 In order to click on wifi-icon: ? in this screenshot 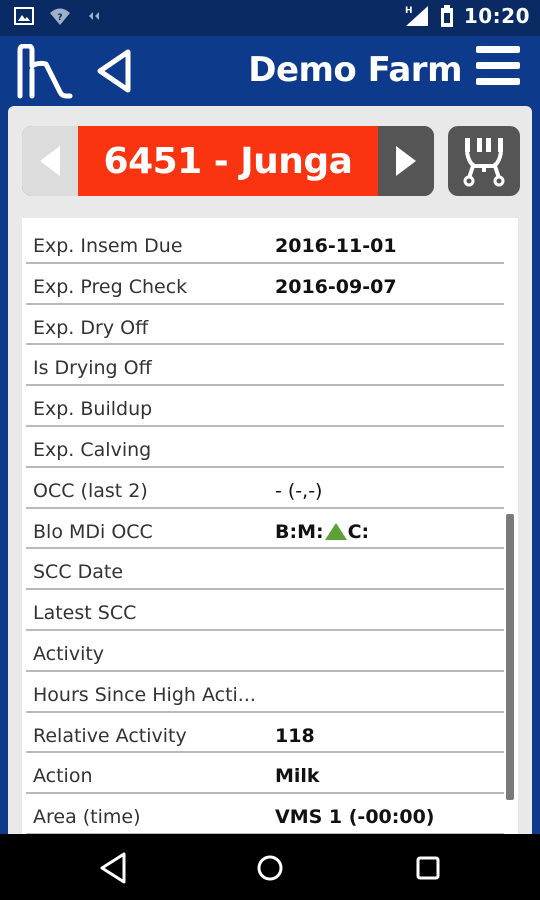, I will do `click(60, 16)`.